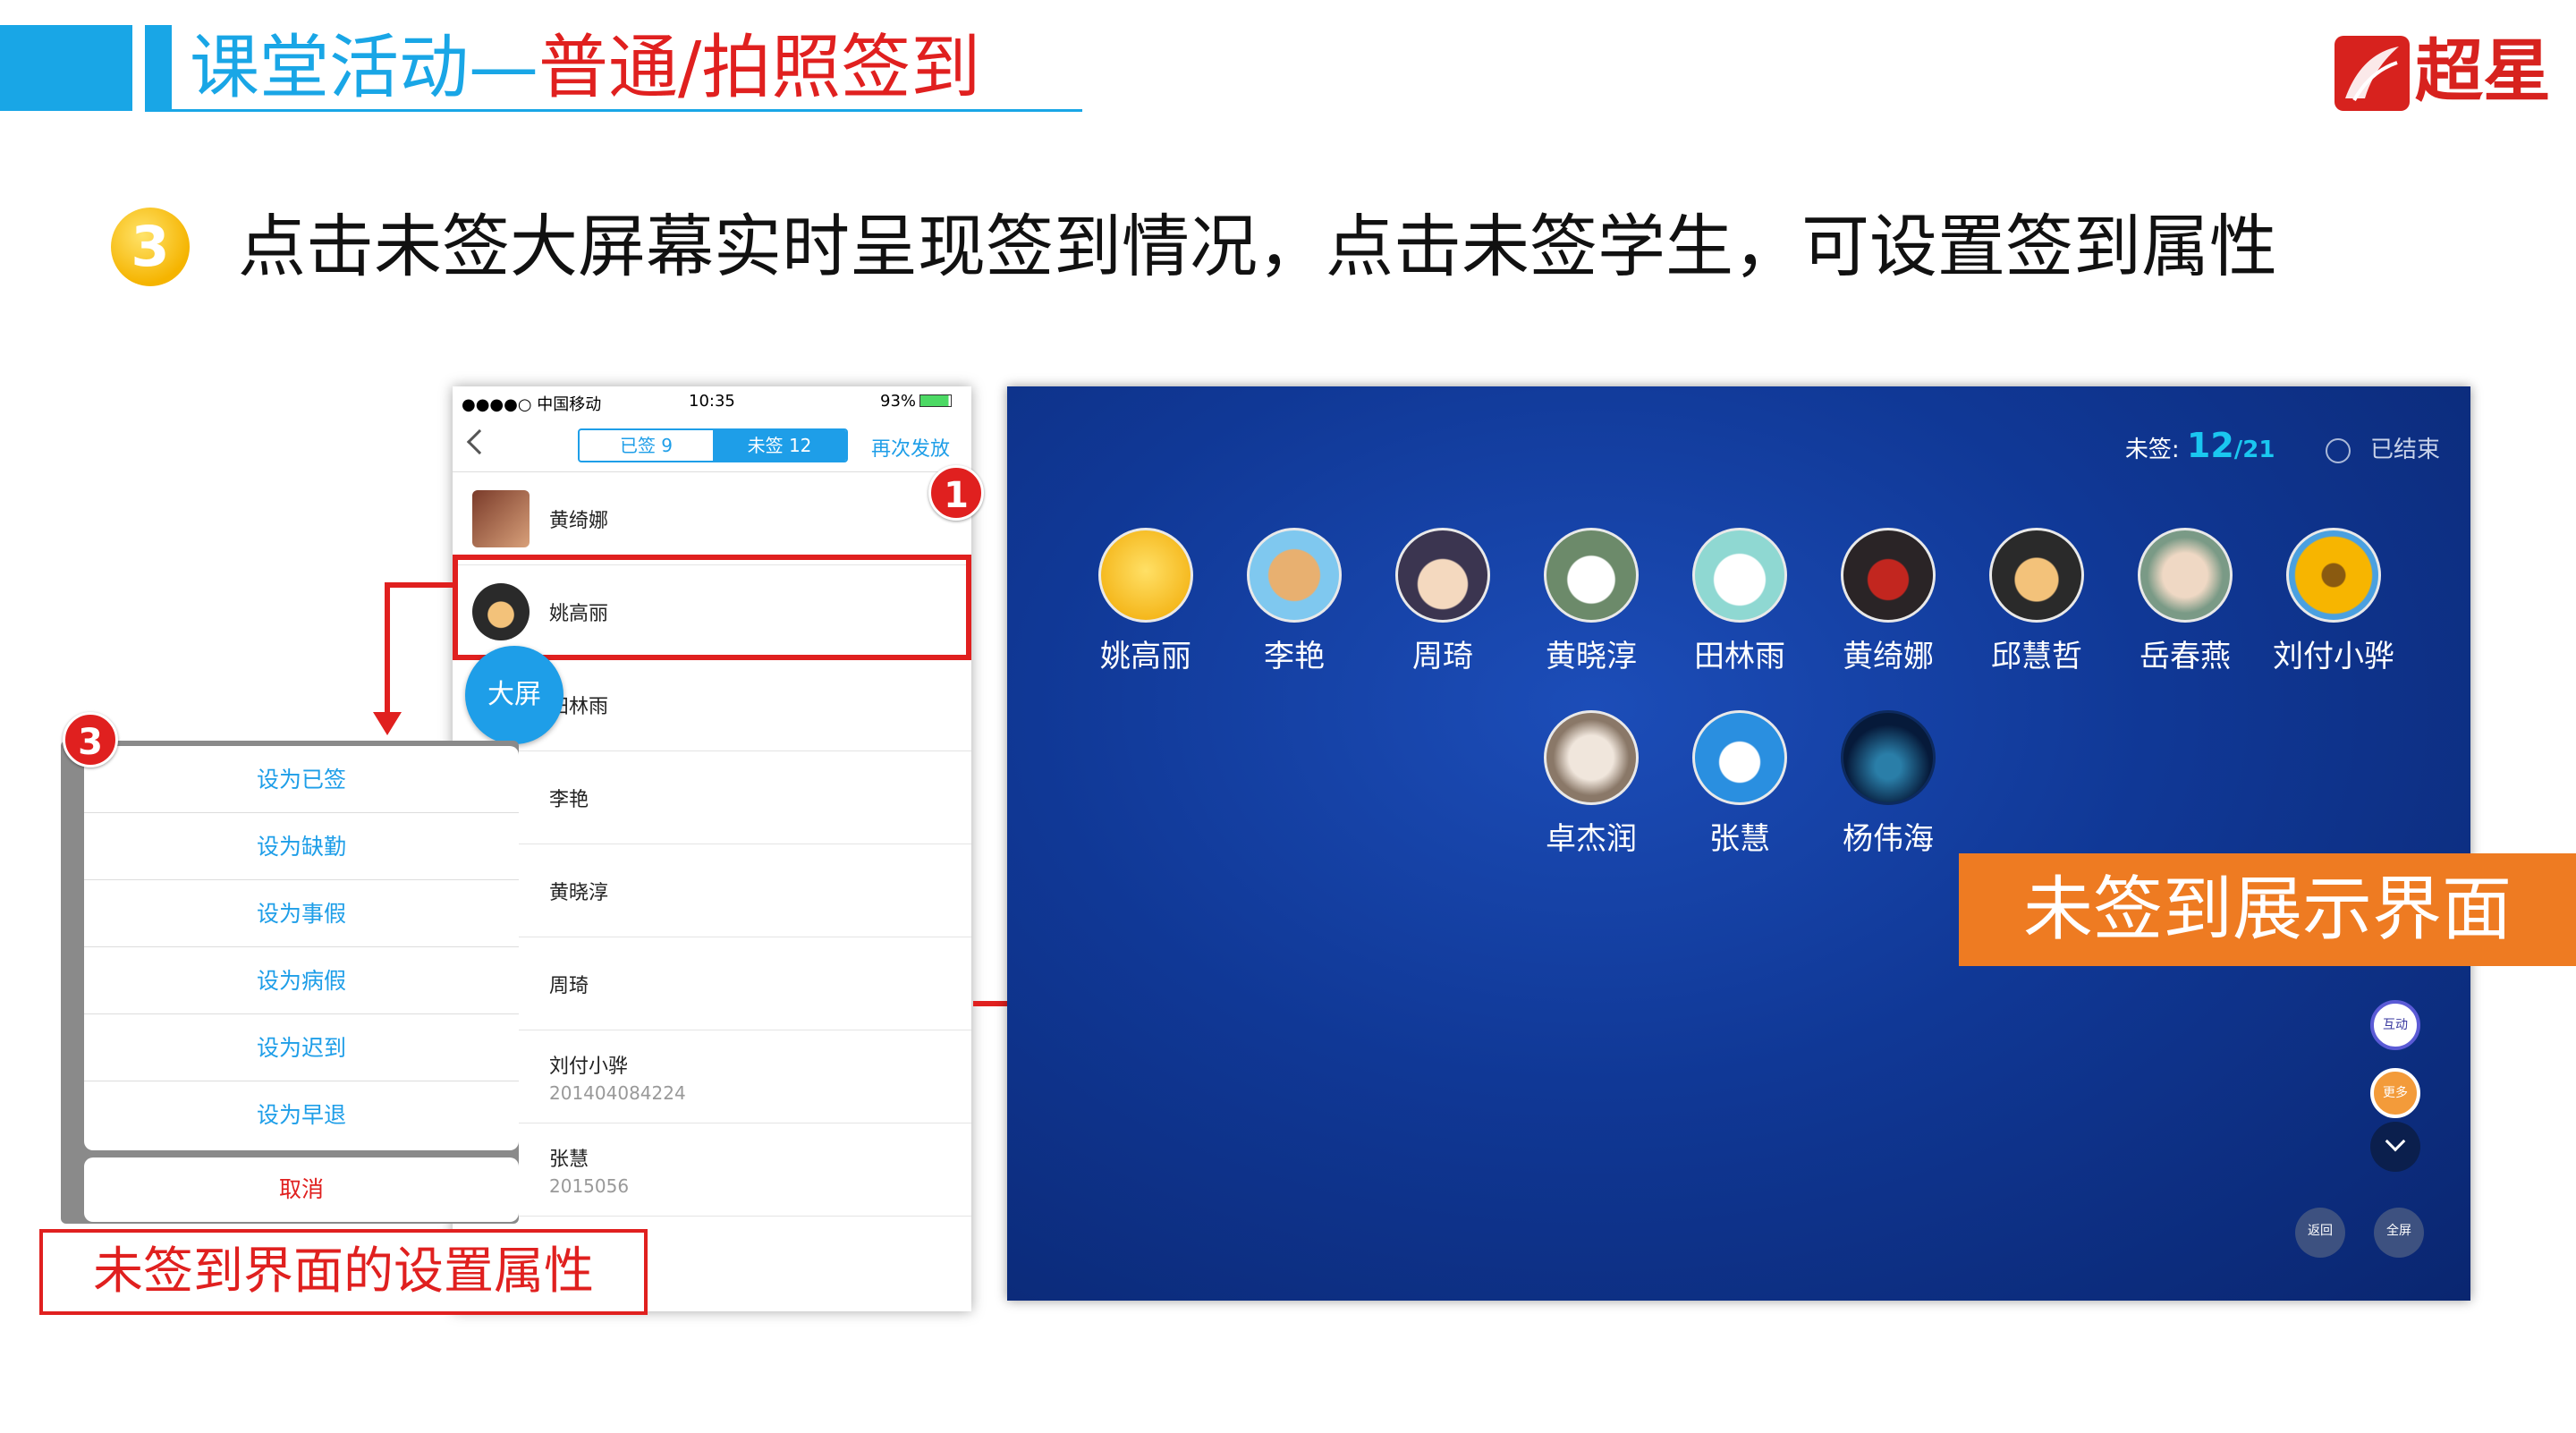  Describe the element at coordinates (2210, 445) in the screenshot. I see `unsigned-count: 12` at that location.